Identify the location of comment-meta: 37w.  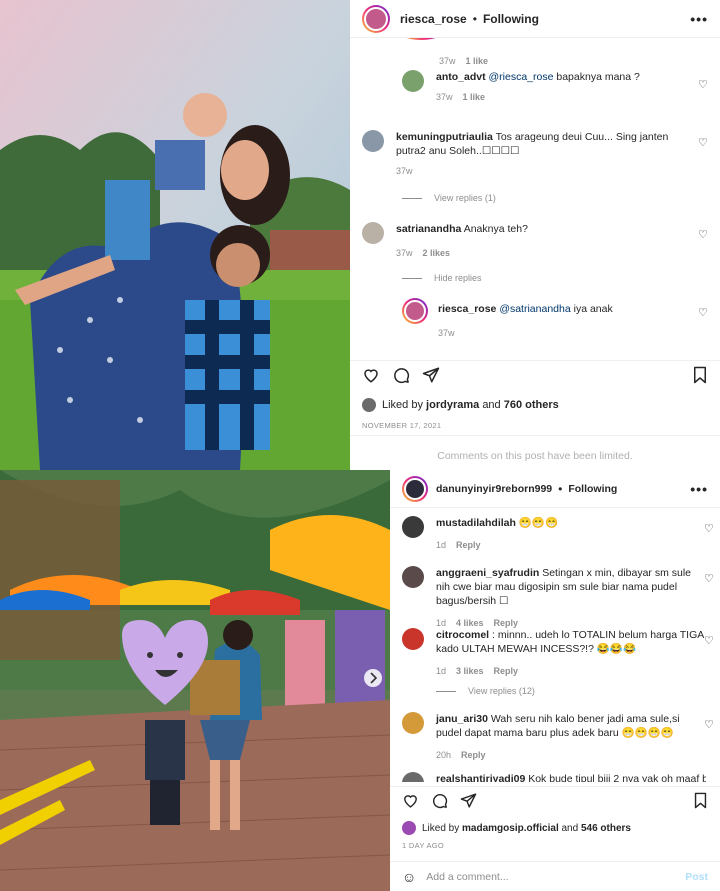
(563, 333).